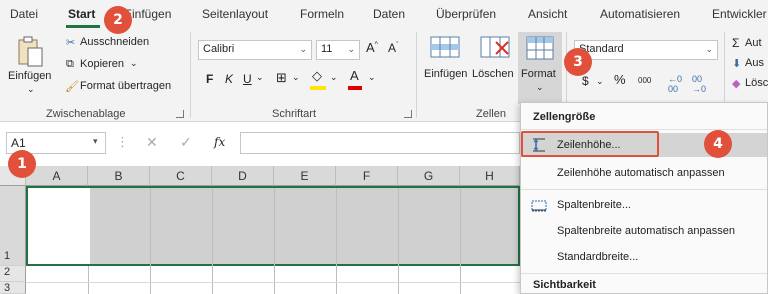 This screenshot has width=768, height=294. I want to click on tab-data: Daten, so click(389, 14).